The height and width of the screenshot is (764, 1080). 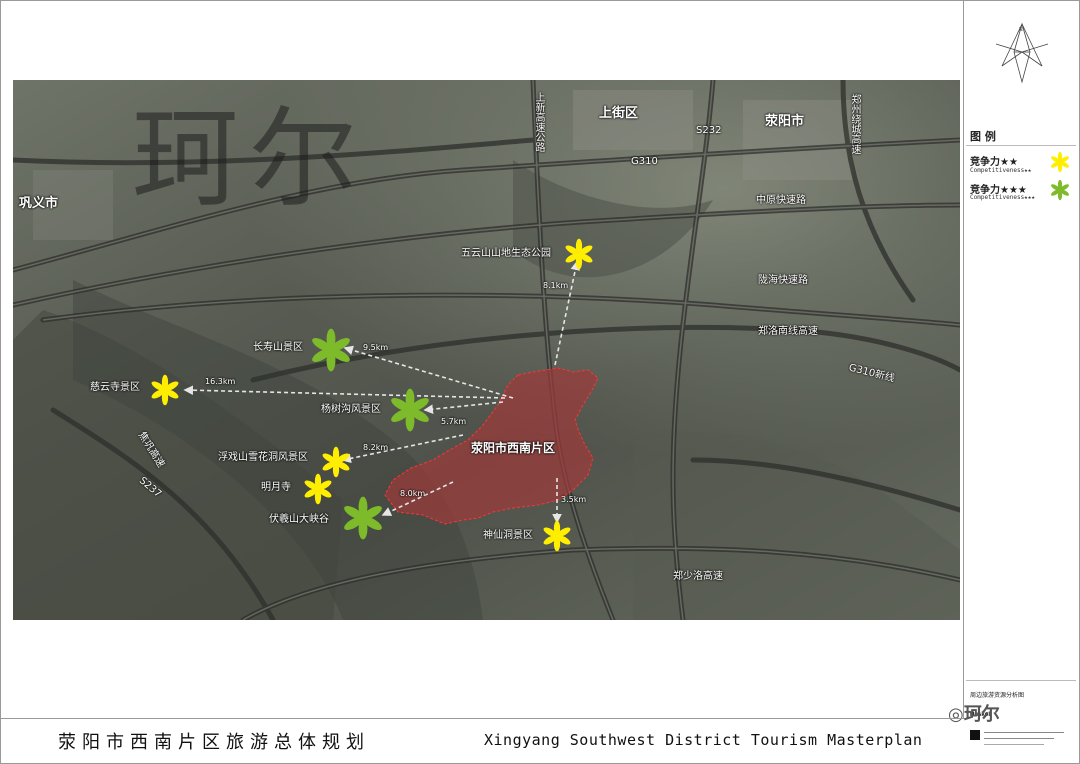 I want to click on label-shenxiandong: 神仙洞景区, so click(x=508, y=535).